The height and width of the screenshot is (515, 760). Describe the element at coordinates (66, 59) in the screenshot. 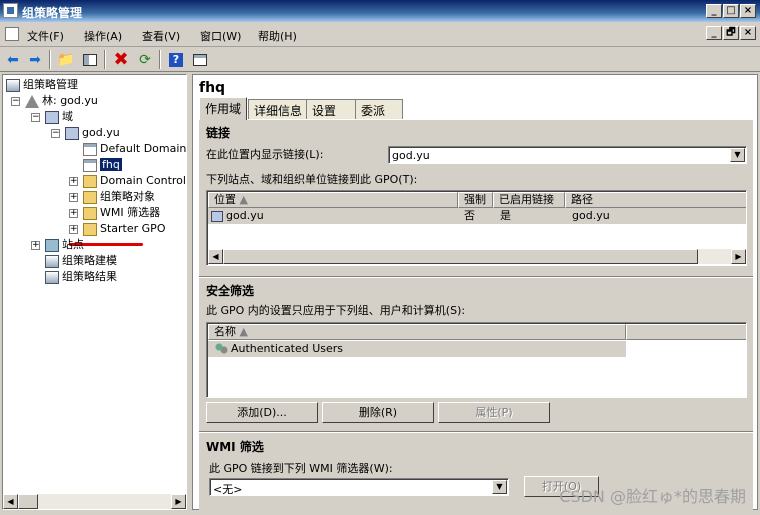

I see `up-folder-icon: 📁` at that location.